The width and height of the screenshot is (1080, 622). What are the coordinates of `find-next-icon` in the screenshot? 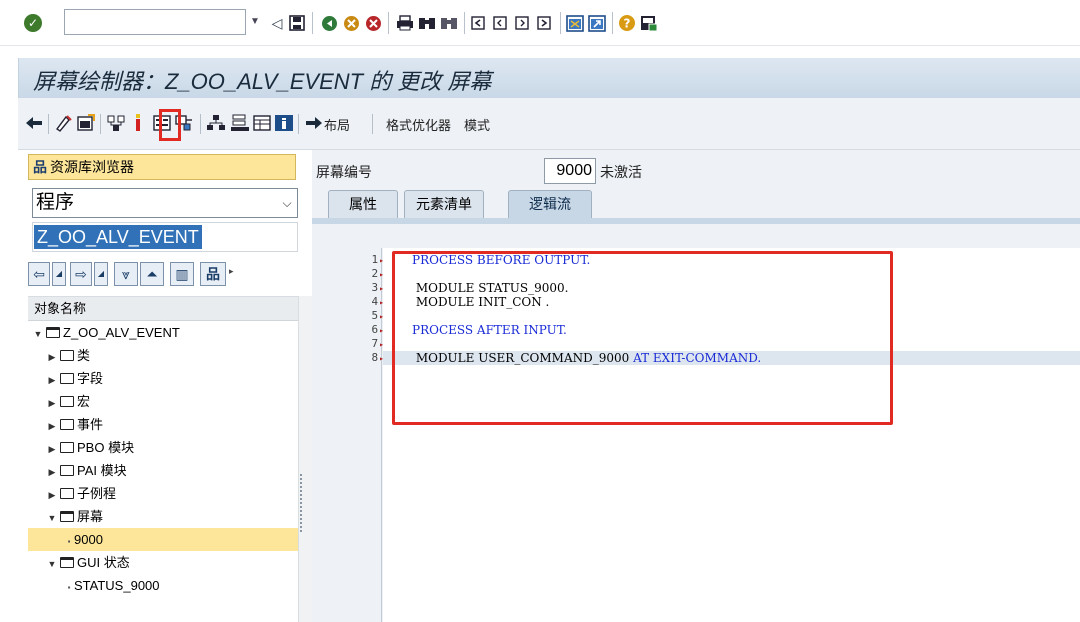 It's located at (449, 23).